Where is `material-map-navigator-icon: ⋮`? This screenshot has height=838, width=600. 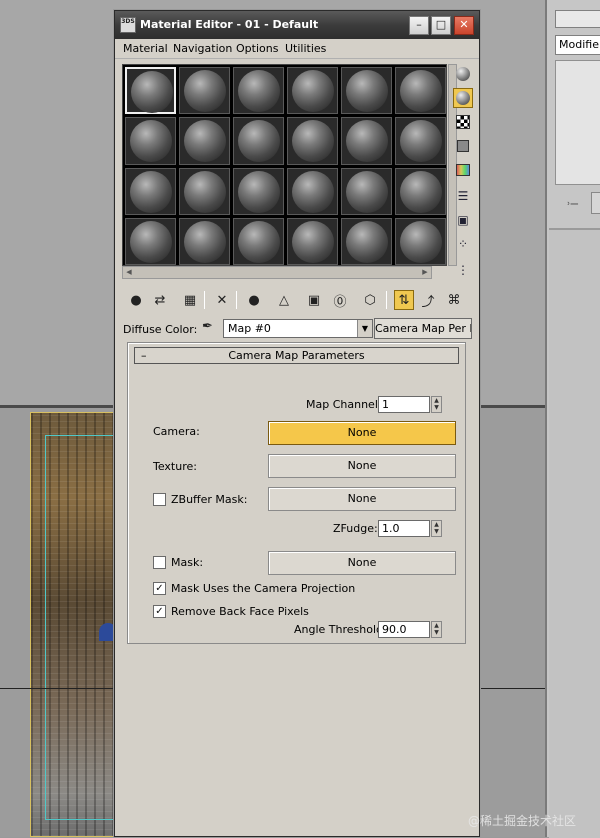 material-map-navigator-icon: ⋮ is located at coordinates (463, 270).